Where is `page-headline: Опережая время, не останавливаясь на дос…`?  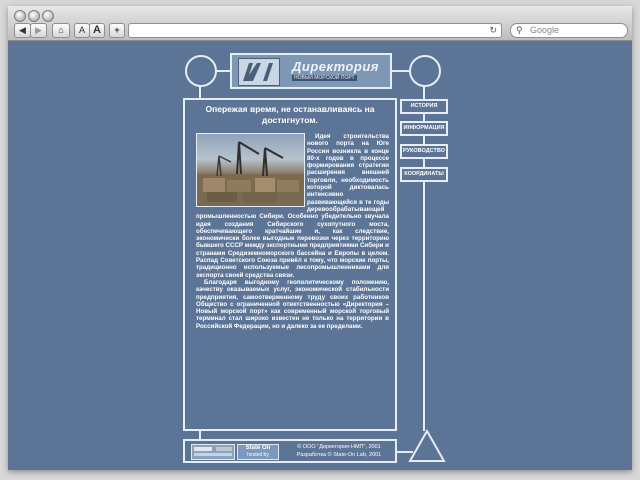
page-headline: Опережая время, не останавливаясь на дос… is located at coordinates (290, 114).